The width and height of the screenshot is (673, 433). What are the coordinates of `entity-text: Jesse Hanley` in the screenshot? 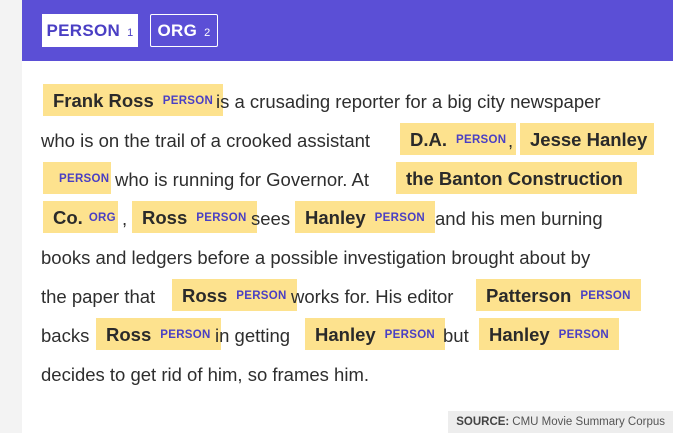 It's located at (589, 139).